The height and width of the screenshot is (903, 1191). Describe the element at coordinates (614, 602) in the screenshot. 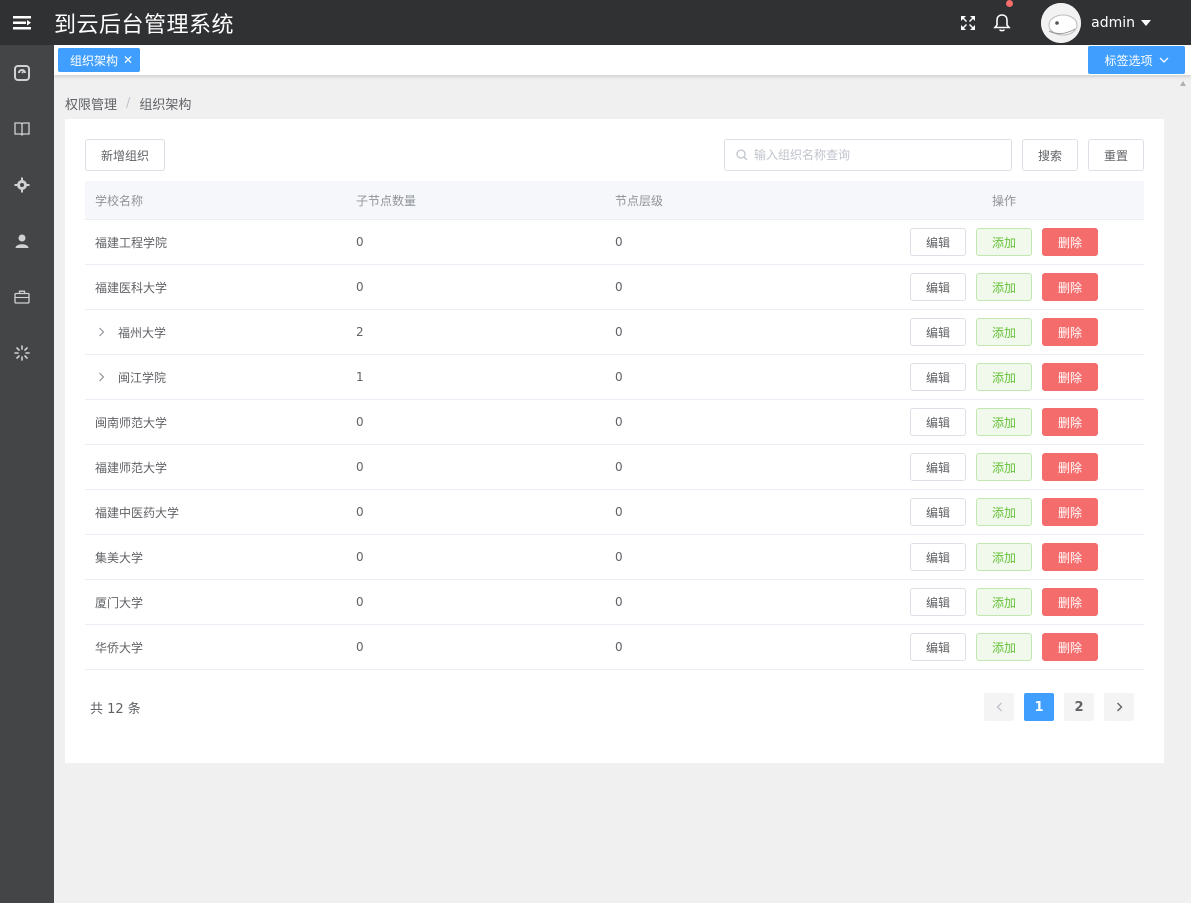

I see `table-row: 厦门大学 0 0 编辑 添加 删除` at that location.